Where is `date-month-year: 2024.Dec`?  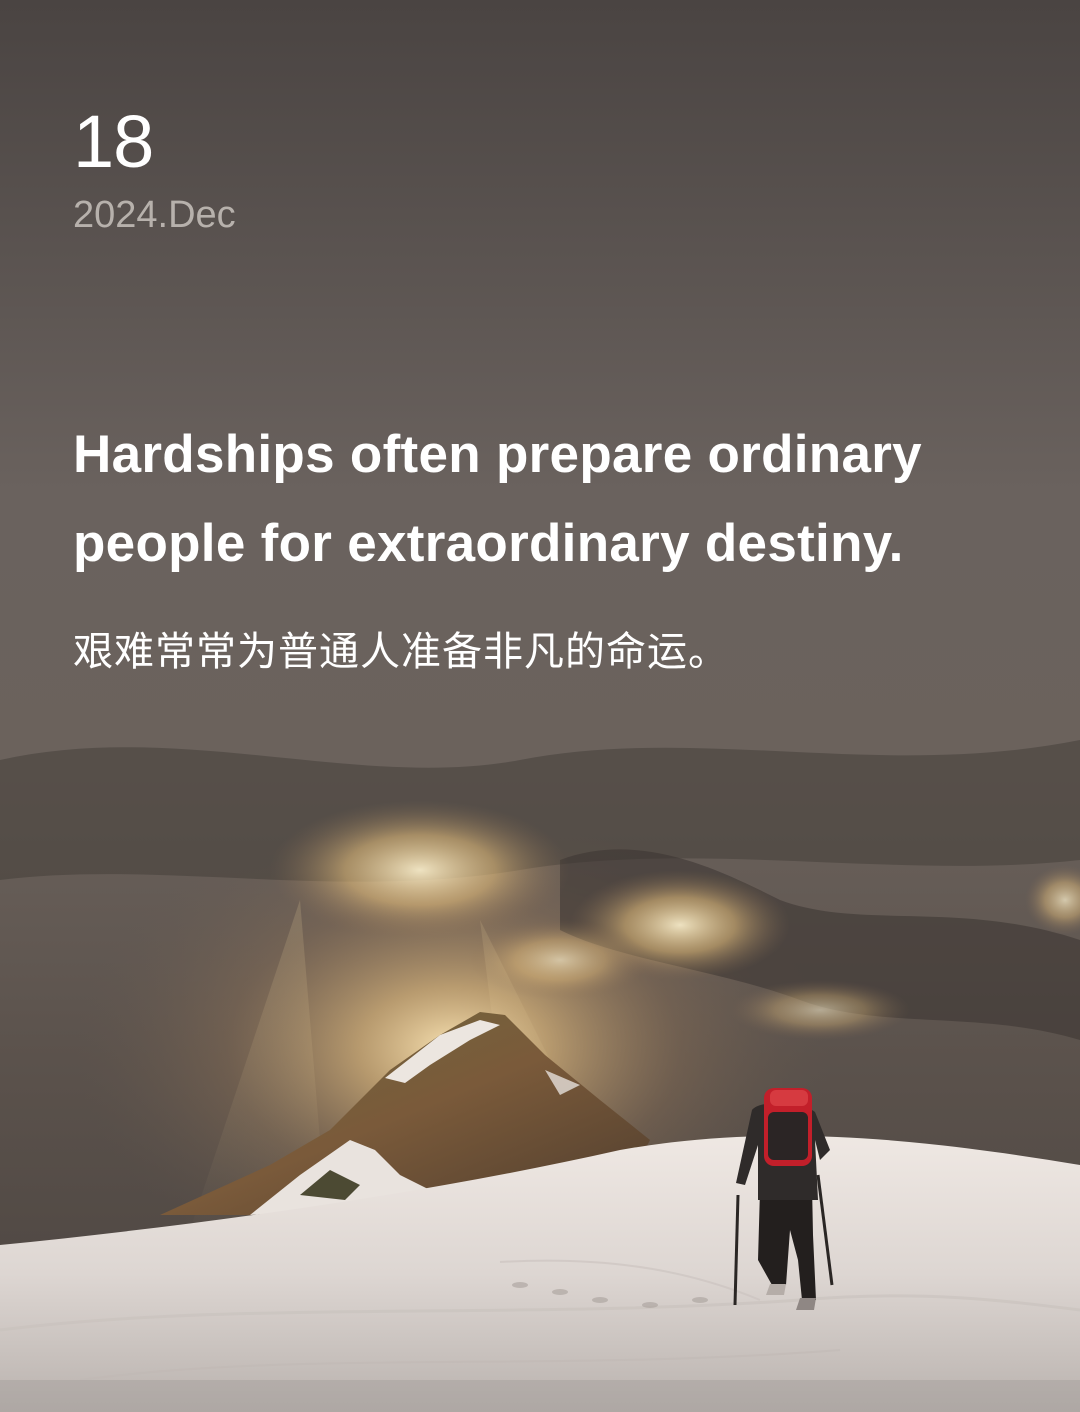 date-month-year: 2024.Dec is located at coordinates (154, 215).